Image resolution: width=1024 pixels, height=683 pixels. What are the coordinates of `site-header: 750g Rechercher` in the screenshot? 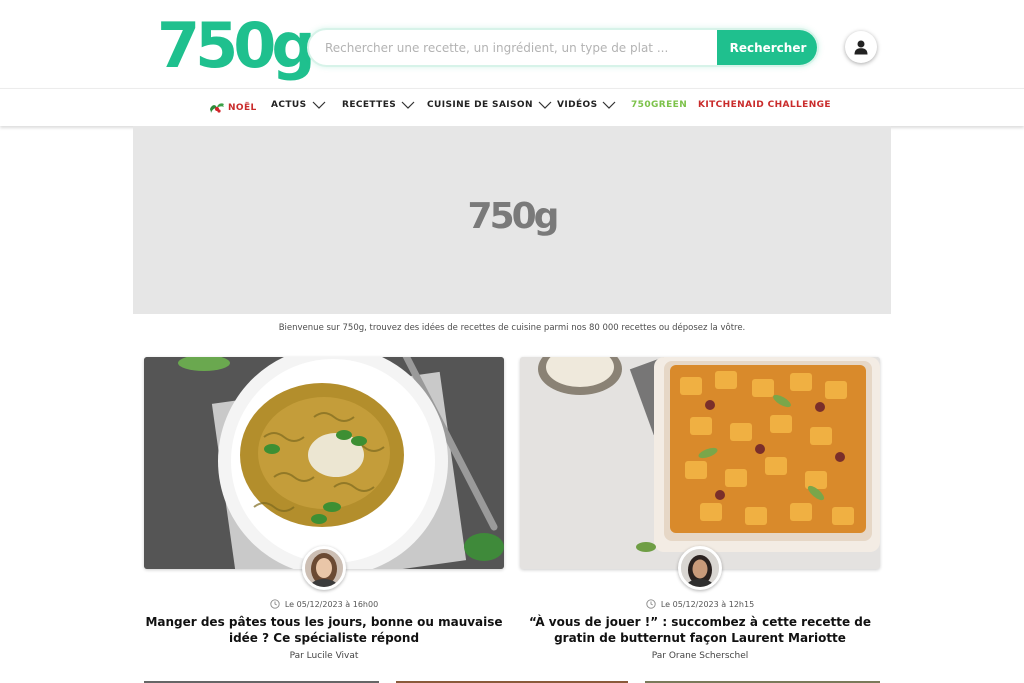 It's located at (512, 44).